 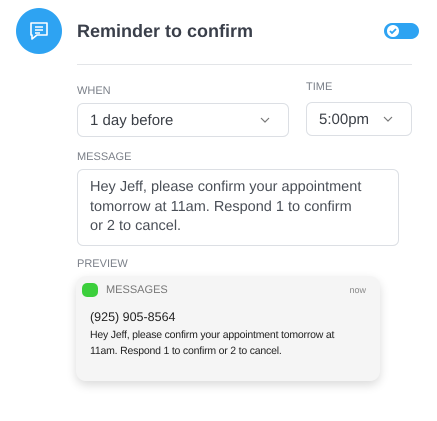 What do you see at coordinates (401, 31) in the screenshot?
I see `toggle-switch` at bounding box center [401, 31].